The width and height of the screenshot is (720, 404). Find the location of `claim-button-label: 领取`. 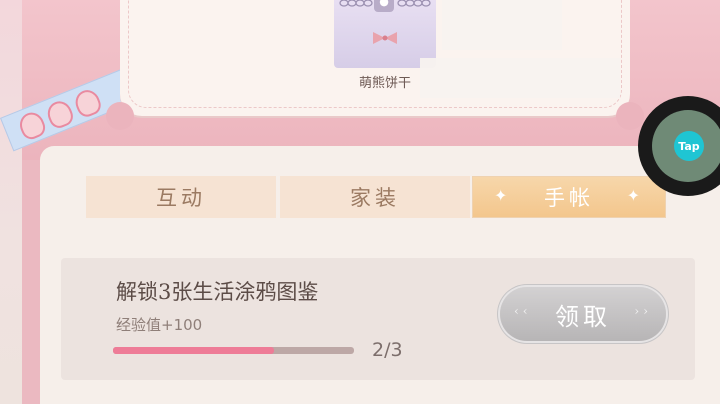

claim-button-label: 领取 is located at coordinates (583, 316).